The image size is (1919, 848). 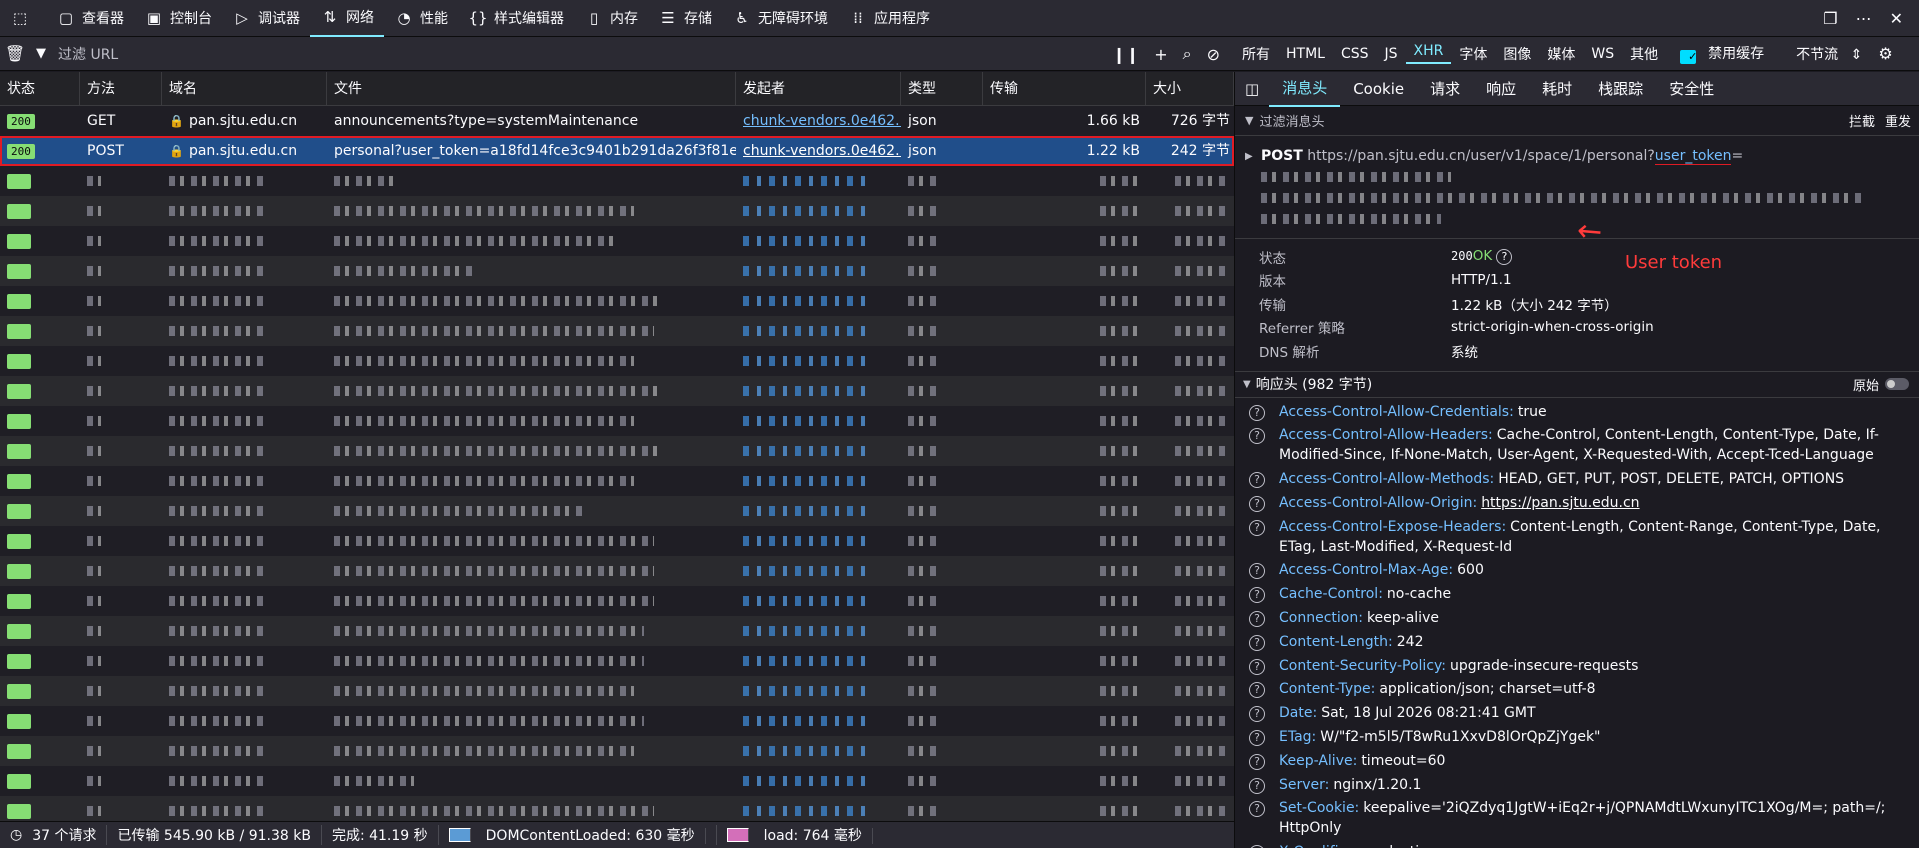 I want to click on col-size: 大小, so click(x=1190, y=89).